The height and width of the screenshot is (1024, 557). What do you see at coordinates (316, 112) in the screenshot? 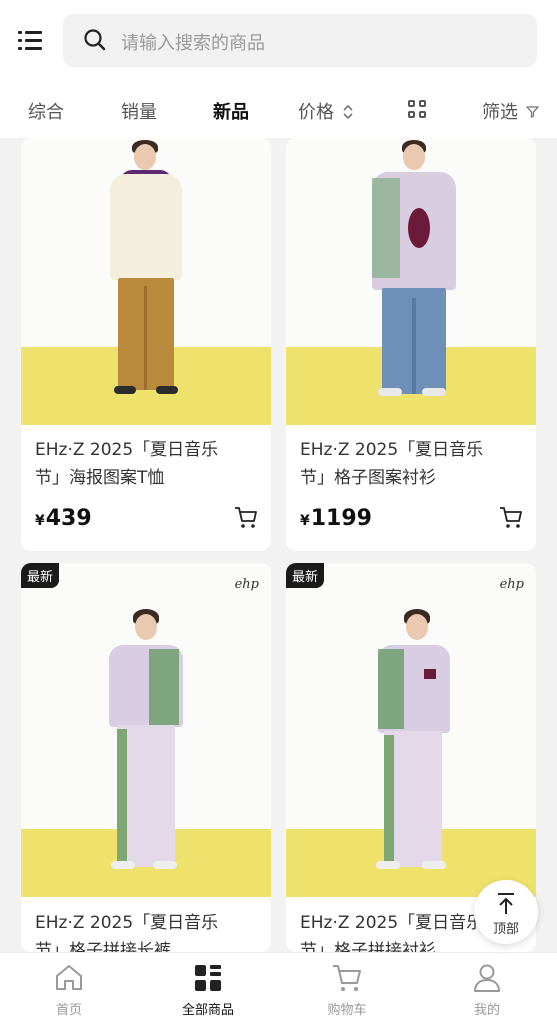
I see `tab-price-label: 价格` at bounding box center [316, 112].